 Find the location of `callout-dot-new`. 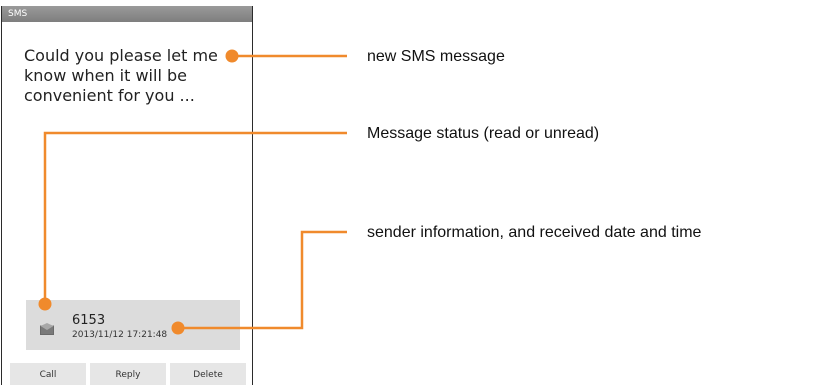

callout-dot-new is located at coordinates (232, 56).